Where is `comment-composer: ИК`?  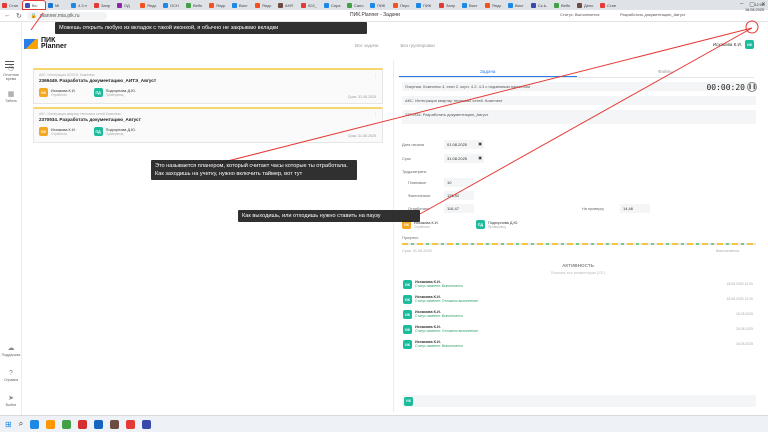 comment-composer: ИК is located at coordinates (579, 401).